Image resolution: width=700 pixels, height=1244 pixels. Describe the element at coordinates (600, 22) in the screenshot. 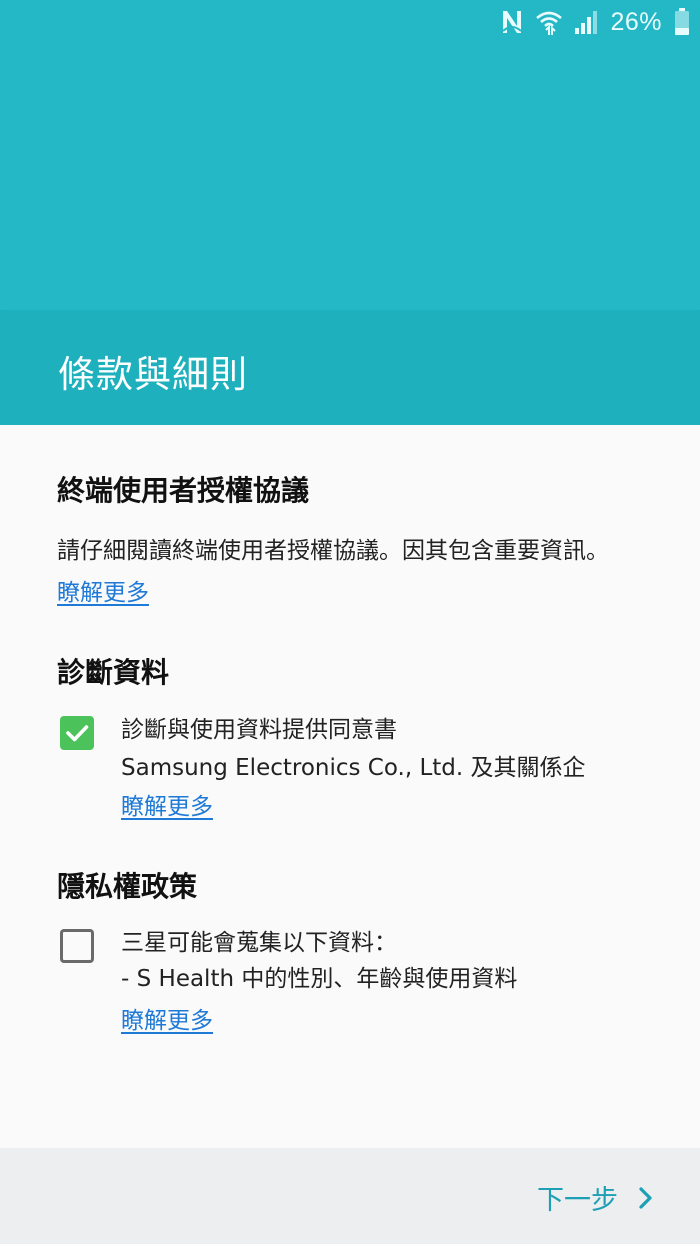

I see `status-bar: 26%` at that location.